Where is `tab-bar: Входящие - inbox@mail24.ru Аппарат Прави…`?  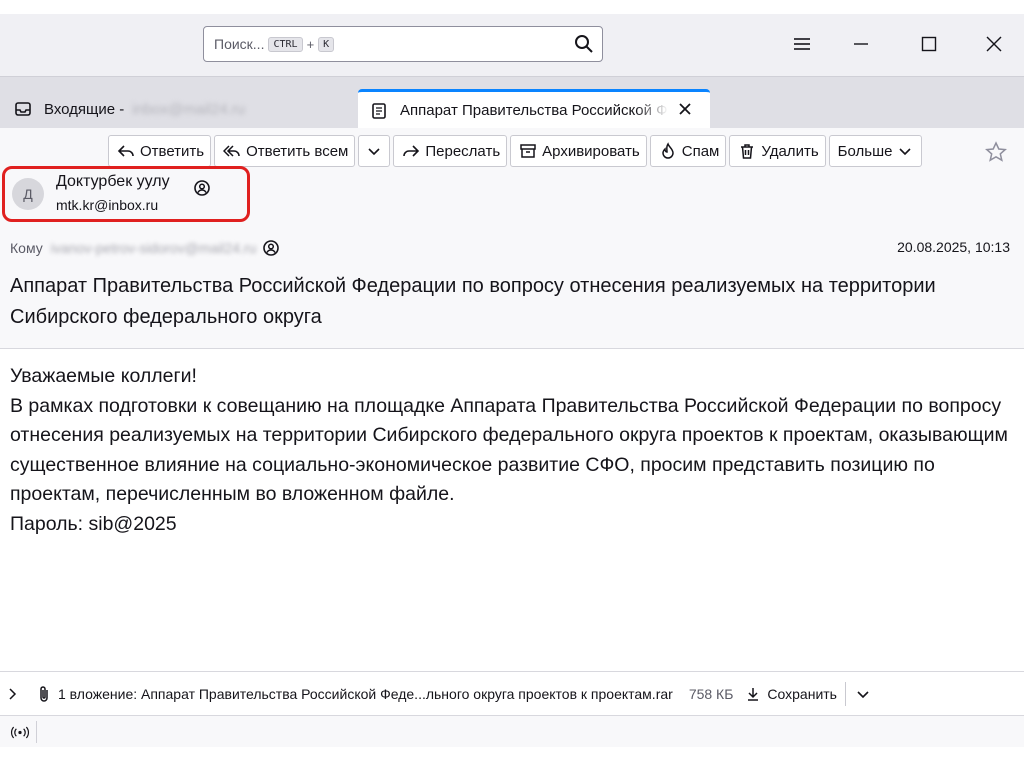 tab-bar: Входящие - inbox@mail24.ru Аппарат Прави… is located at coordinates (512, 102).